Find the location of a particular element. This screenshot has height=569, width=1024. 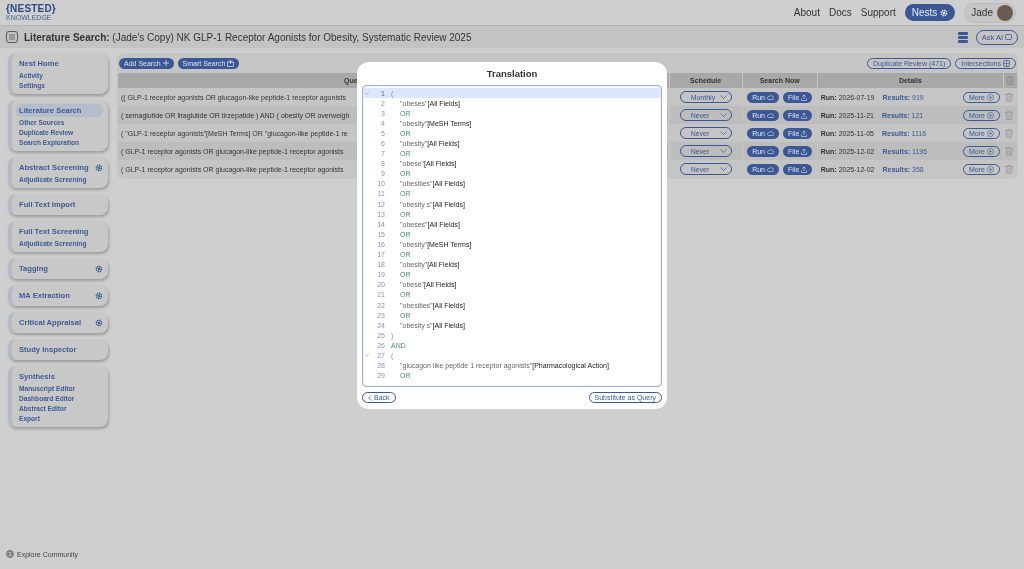

import-icon is located at coordinates (231, 63).